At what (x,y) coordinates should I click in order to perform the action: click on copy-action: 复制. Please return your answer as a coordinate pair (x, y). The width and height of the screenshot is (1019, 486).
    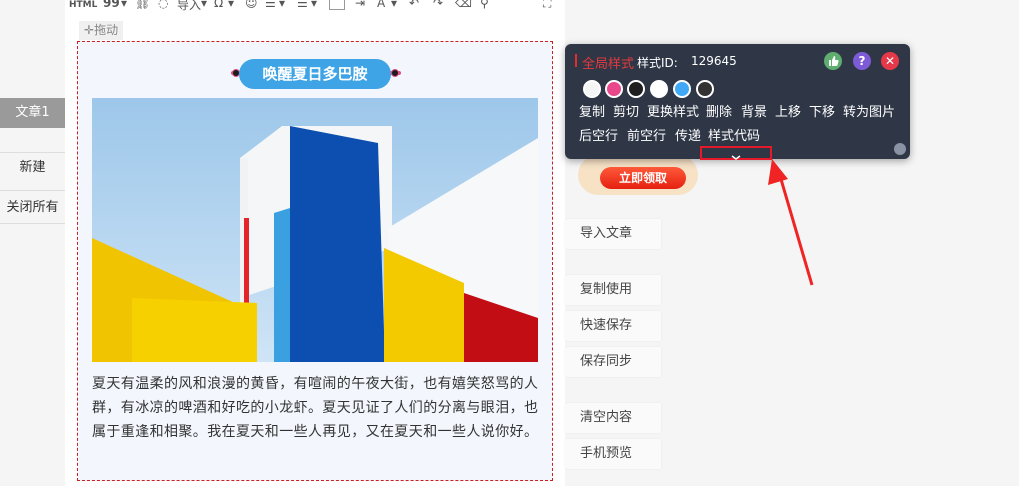
    Looking at the image, I should click on (592, 113).